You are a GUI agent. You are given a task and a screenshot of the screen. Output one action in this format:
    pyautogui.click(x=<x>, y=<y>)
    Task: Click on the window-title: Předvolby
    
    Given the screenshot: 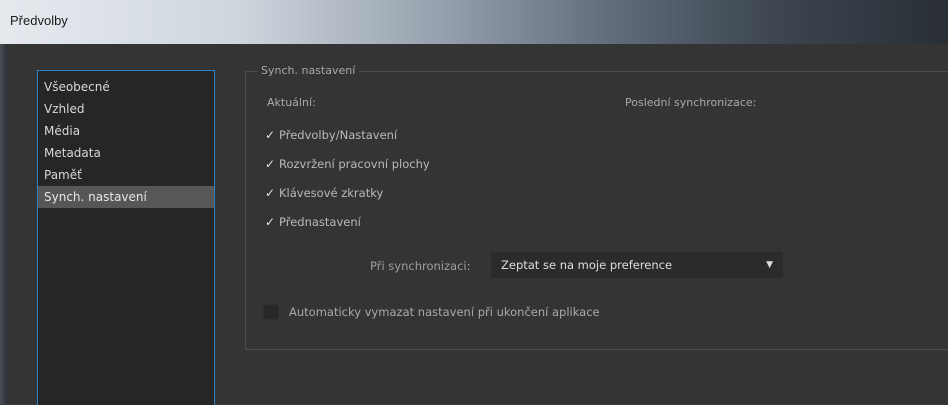 What is the action you would take?
    pyautogui.click(x=39, y=20)
    